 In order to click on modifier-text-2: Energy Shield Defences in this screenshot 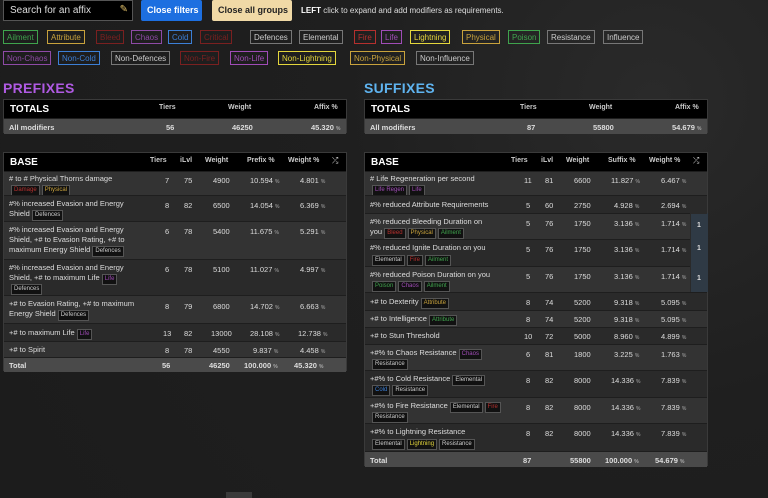, I will do `click(50, 315)`.